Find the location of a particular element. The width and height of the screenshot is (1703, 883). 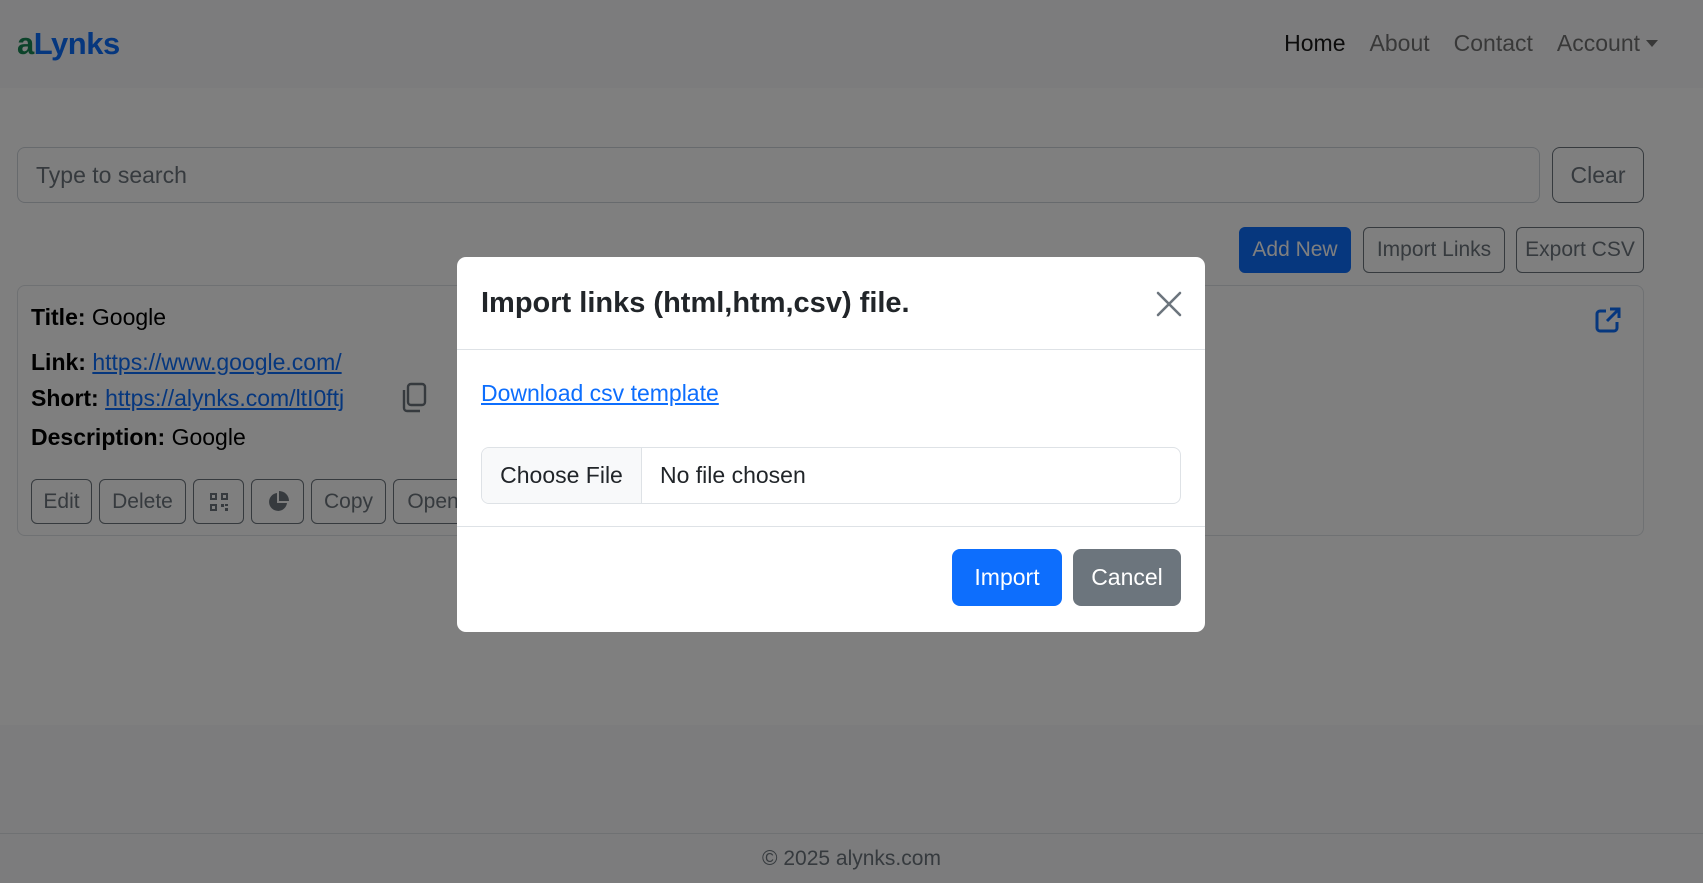

modal-title: Import links (html,htm,csv) file. is located at coordinates (695, 303).